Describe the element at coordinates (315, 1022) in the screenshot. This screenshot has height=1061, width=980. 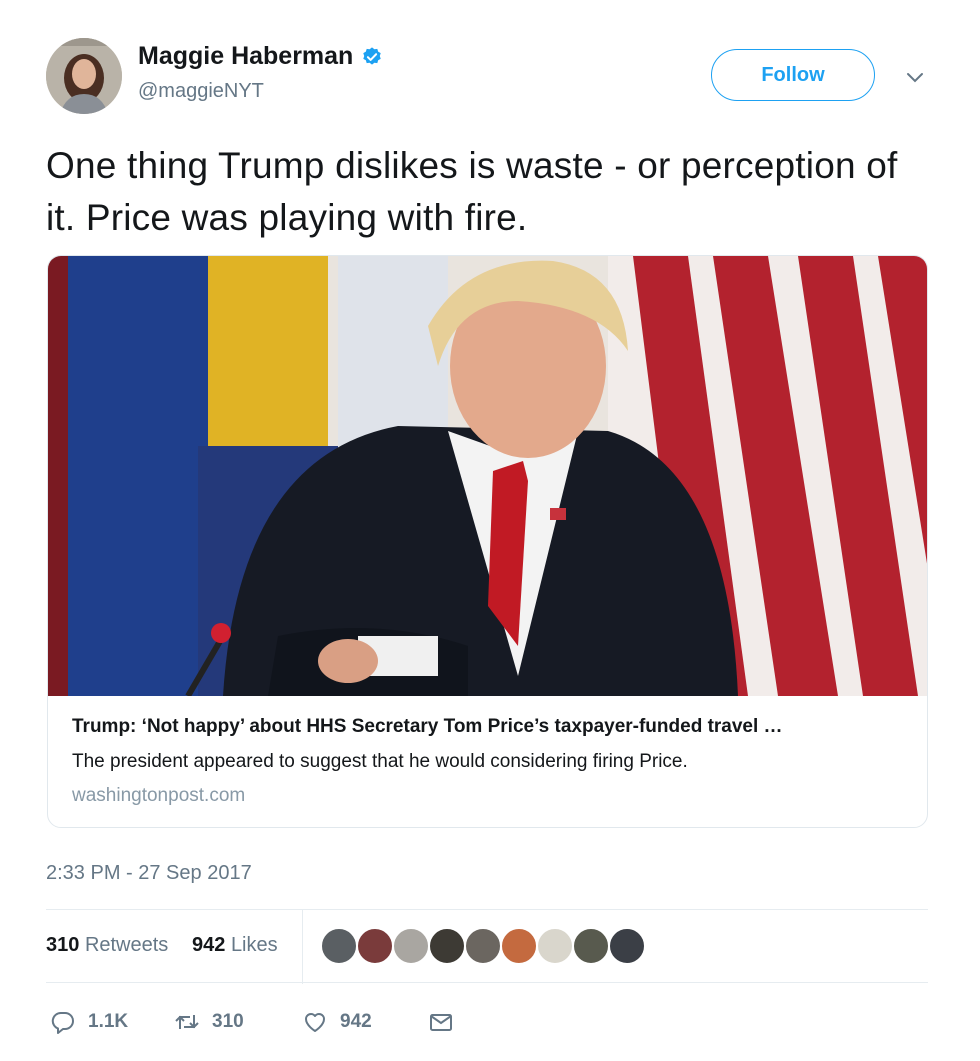
I see `heart-icon` at that location.